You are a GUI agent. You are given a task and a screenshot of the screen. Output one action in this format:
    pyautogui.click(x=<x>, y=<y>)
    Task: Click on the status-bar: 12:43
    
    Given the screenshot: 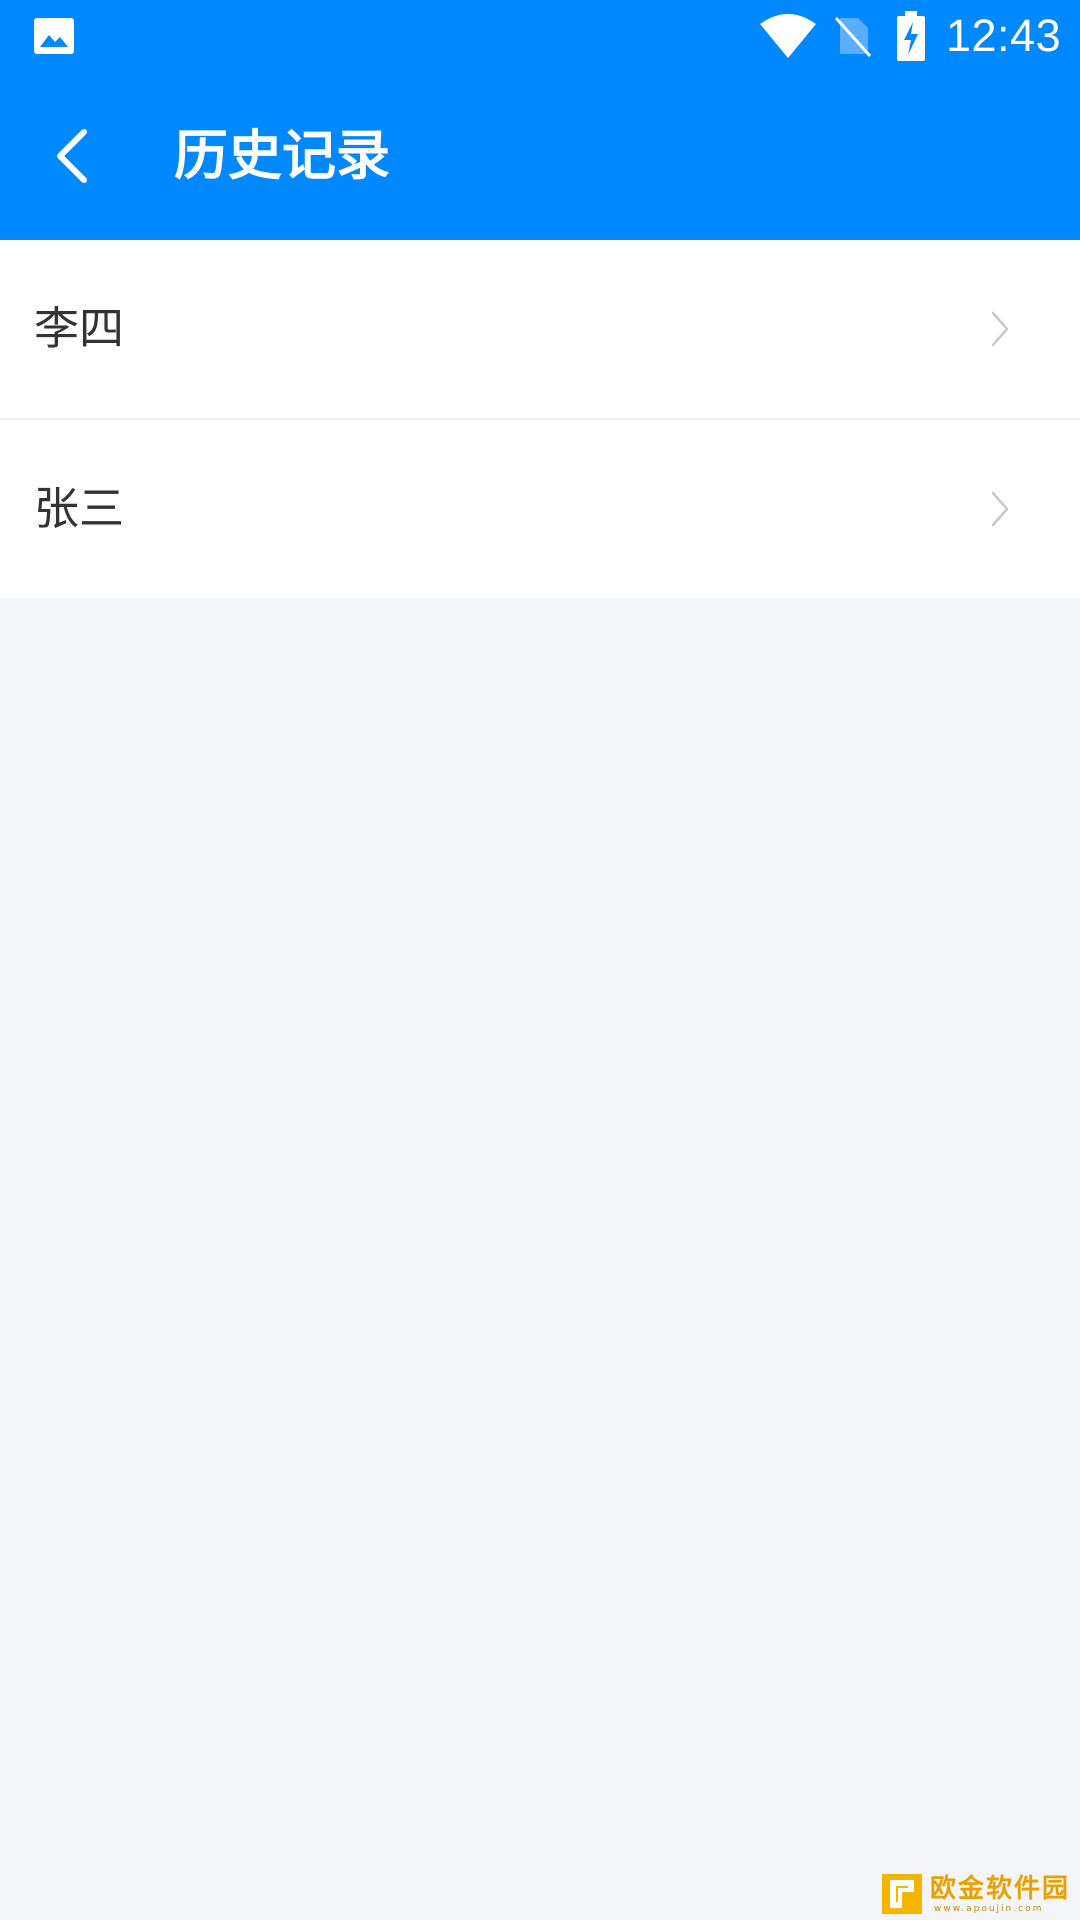 What is the action you would take?
    pyautogui.click(x=540, y=36)
    